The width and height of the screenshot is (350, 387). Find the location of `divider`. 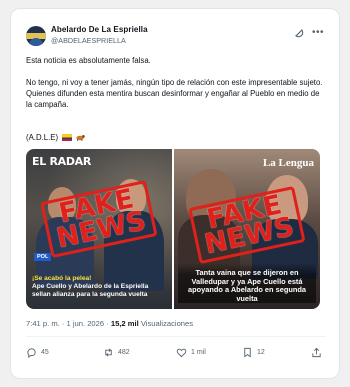

divider is located at coordinates (176, 336).